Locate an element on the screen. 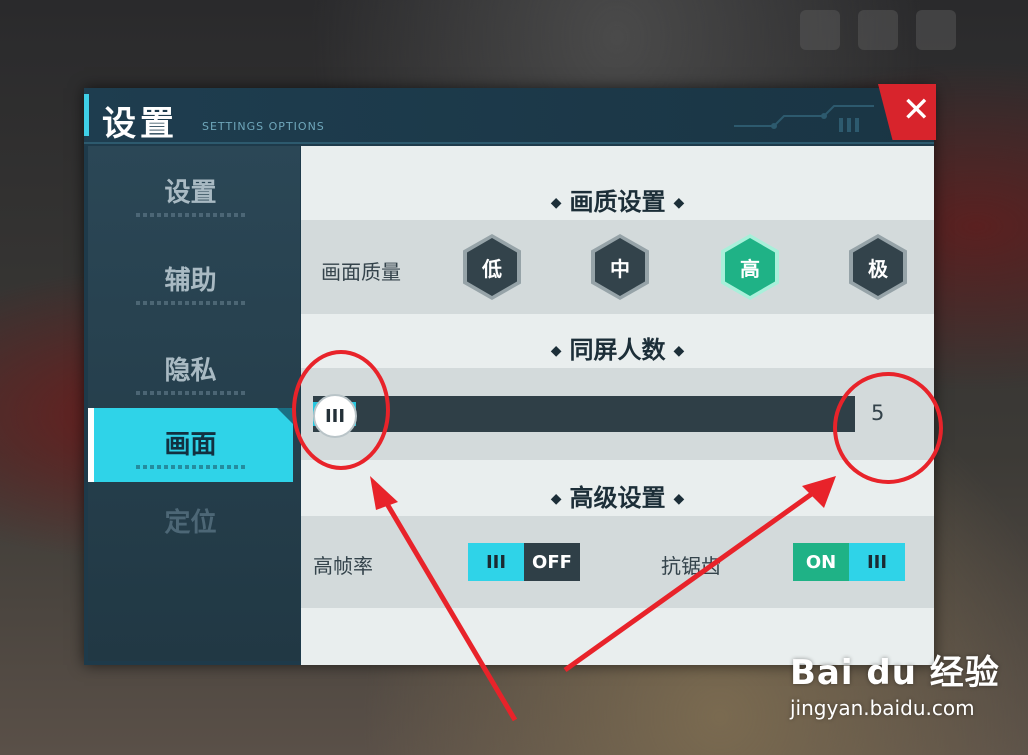 This screenshot has width=1028, height=755. sidebar: 设置 辅助 隐私 画面 定位 is located at coordinates (194, 403).